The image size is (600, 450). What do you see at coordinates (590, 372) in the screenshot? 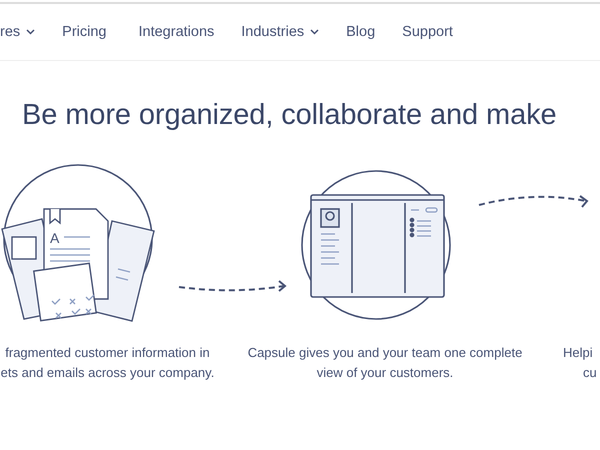
I see `caption-text: cu` at bounding box center [590, 372].